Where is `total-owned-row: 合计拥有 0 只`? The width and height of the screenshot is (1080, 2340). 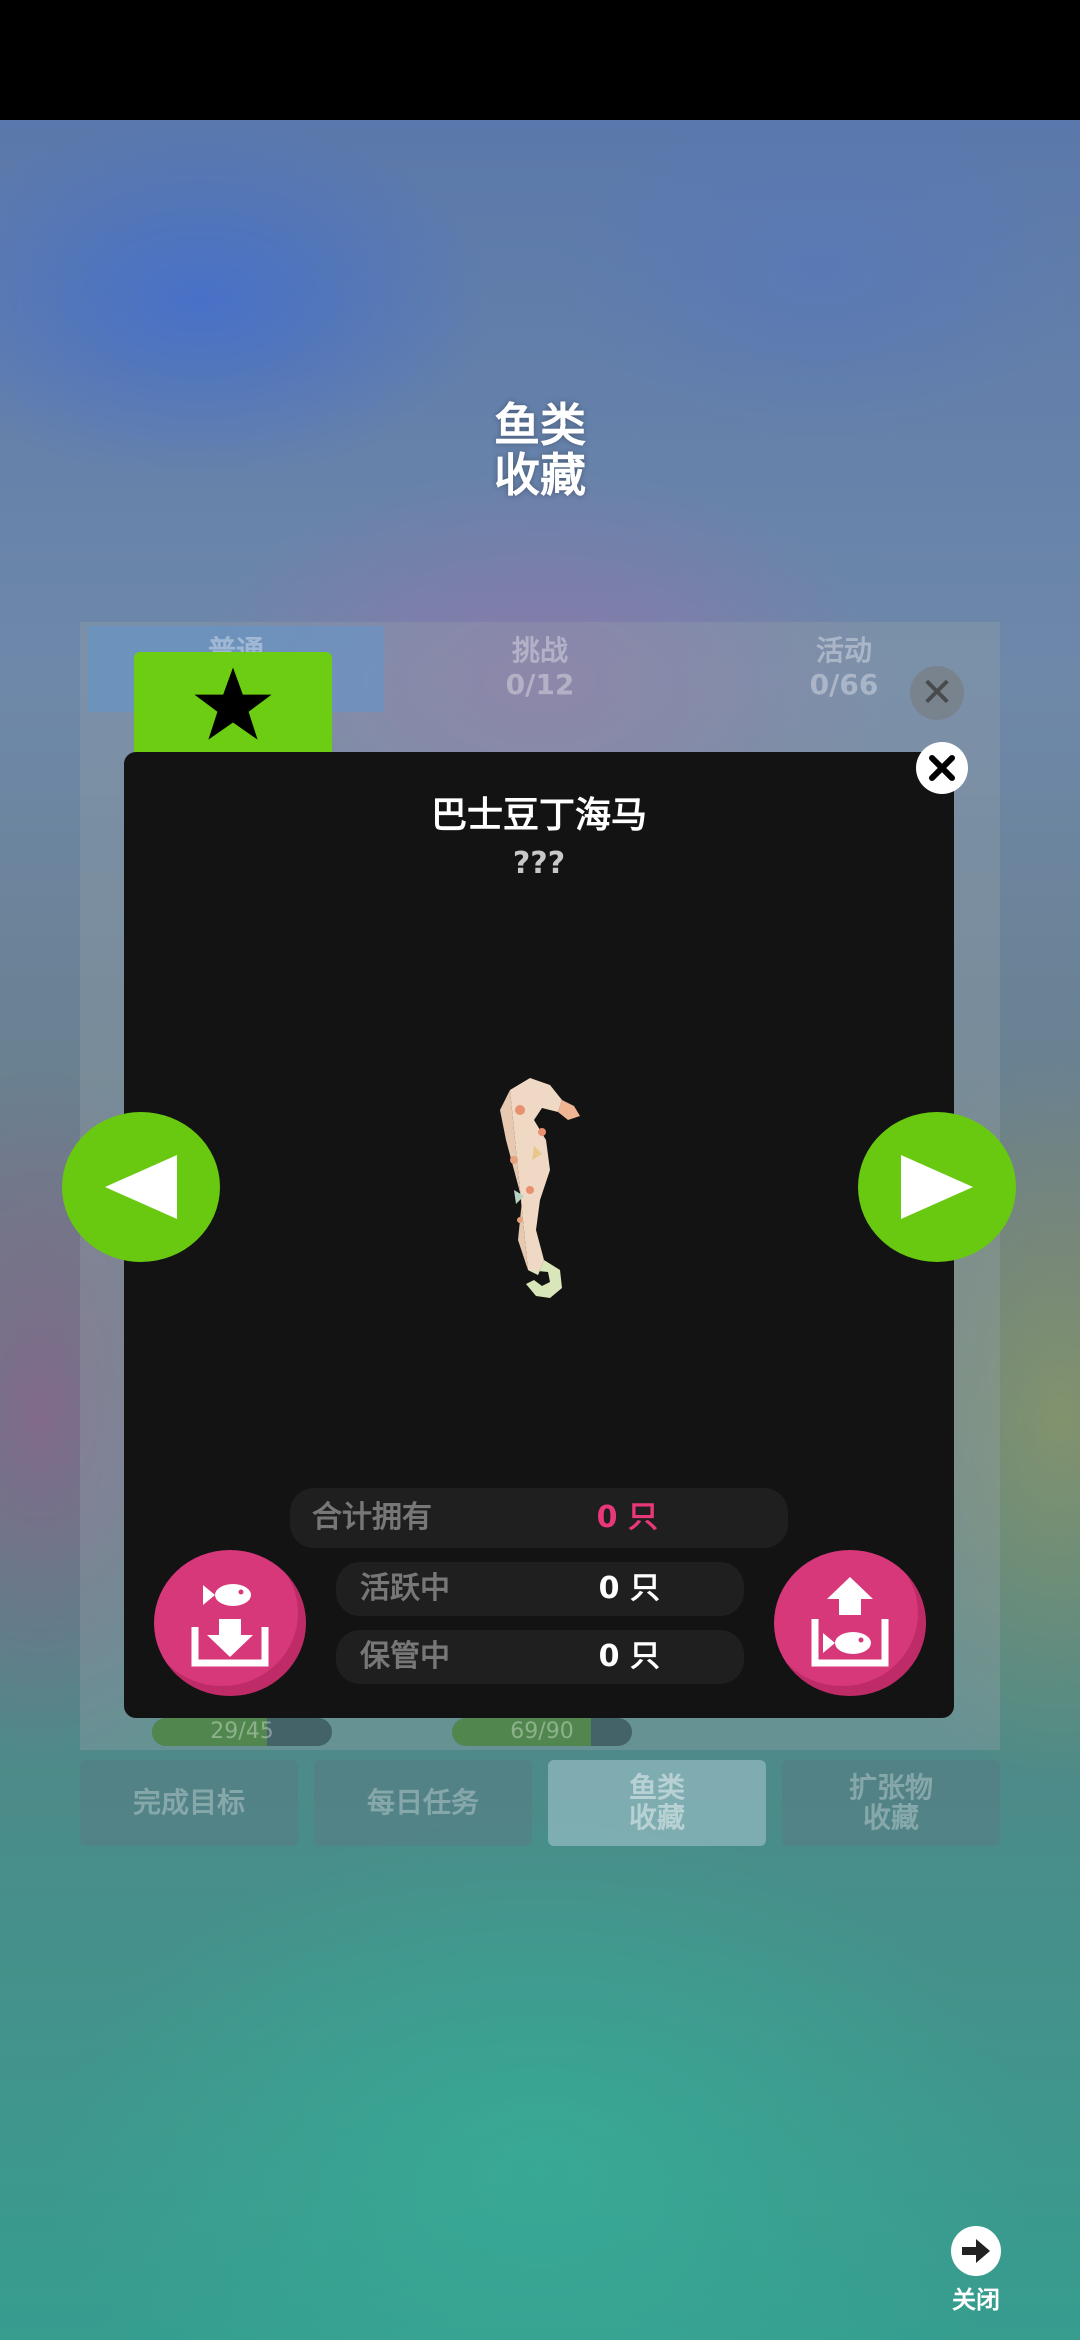
total-owned-row: 合计拥有 0 只 is located at coordinates (539, 1518).